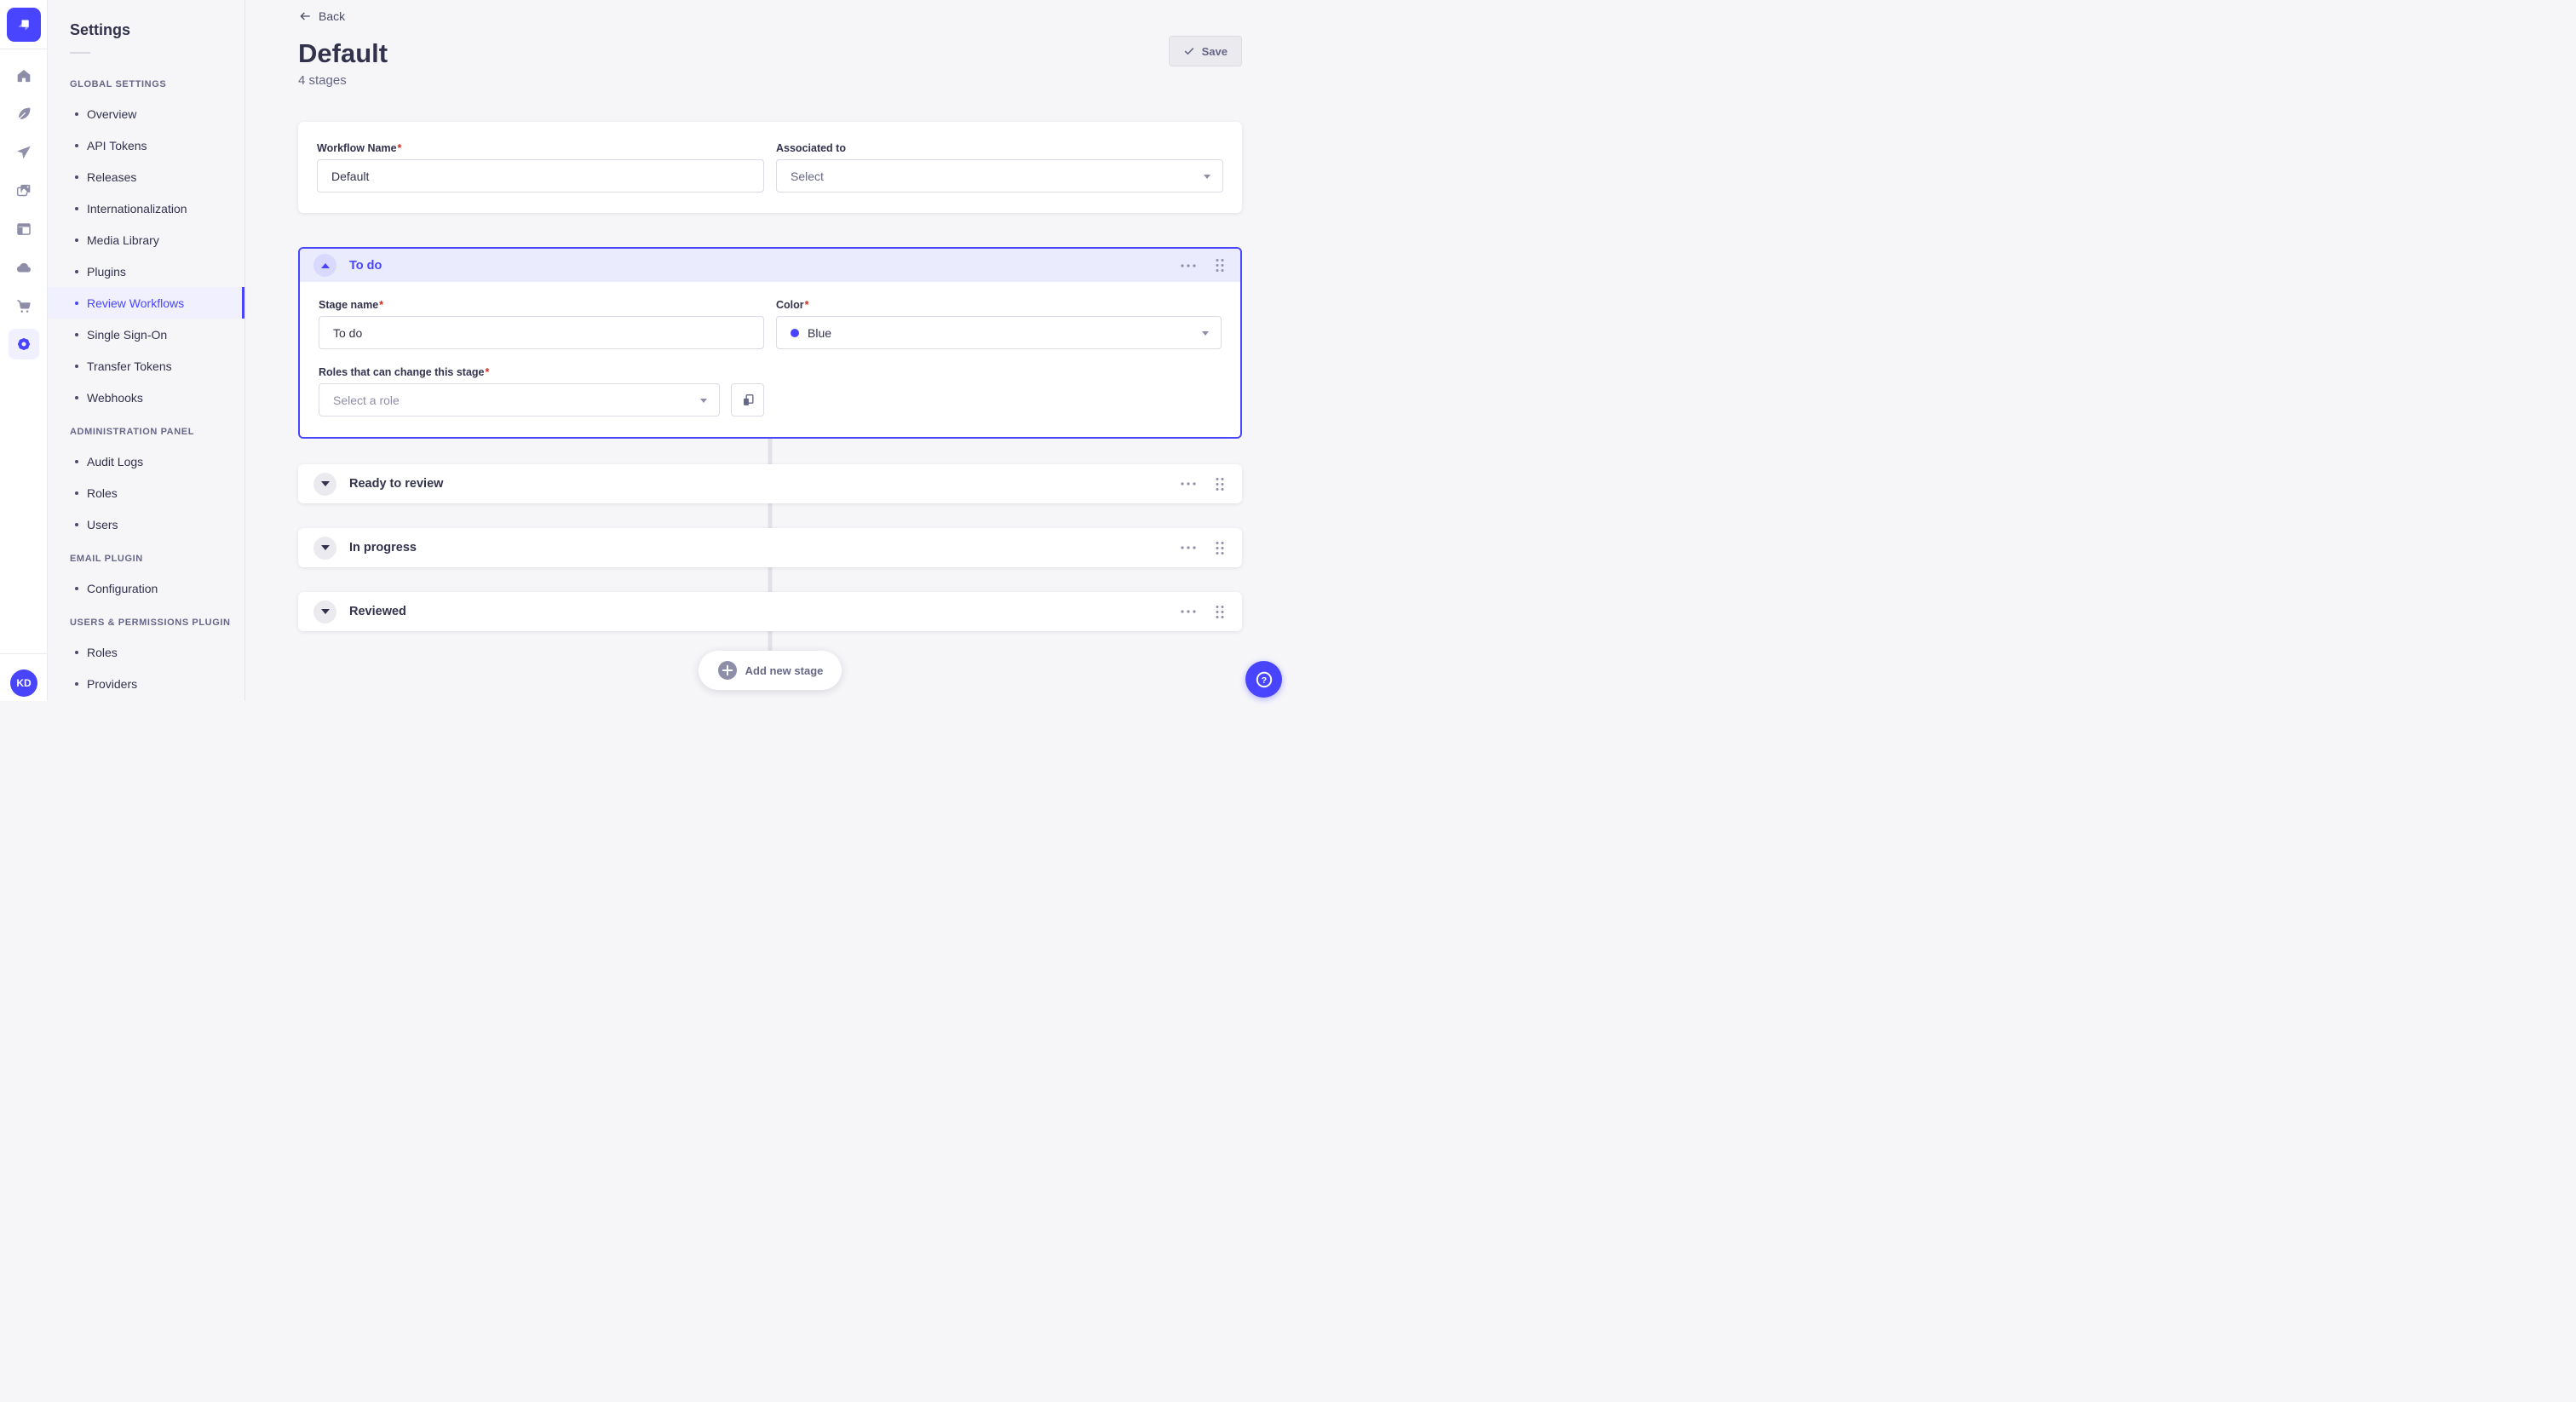 Image resolution: width=2576 pixels, height=1402 pixels. Describe the element at coordinates (146, 652) in the screenshot. I see `sidebar-item-up-roles: Roles` at that location.